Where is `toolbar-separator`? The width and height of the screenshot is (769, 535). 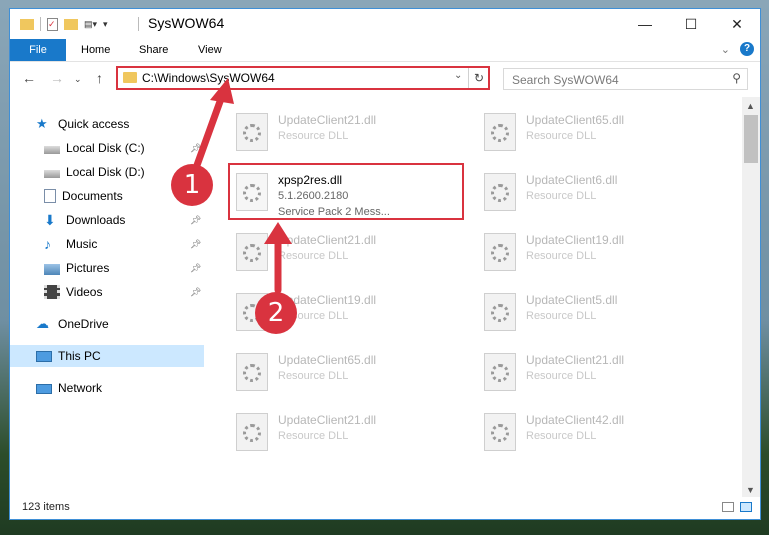 toolbar-separator is located at coordinates (40, 24).